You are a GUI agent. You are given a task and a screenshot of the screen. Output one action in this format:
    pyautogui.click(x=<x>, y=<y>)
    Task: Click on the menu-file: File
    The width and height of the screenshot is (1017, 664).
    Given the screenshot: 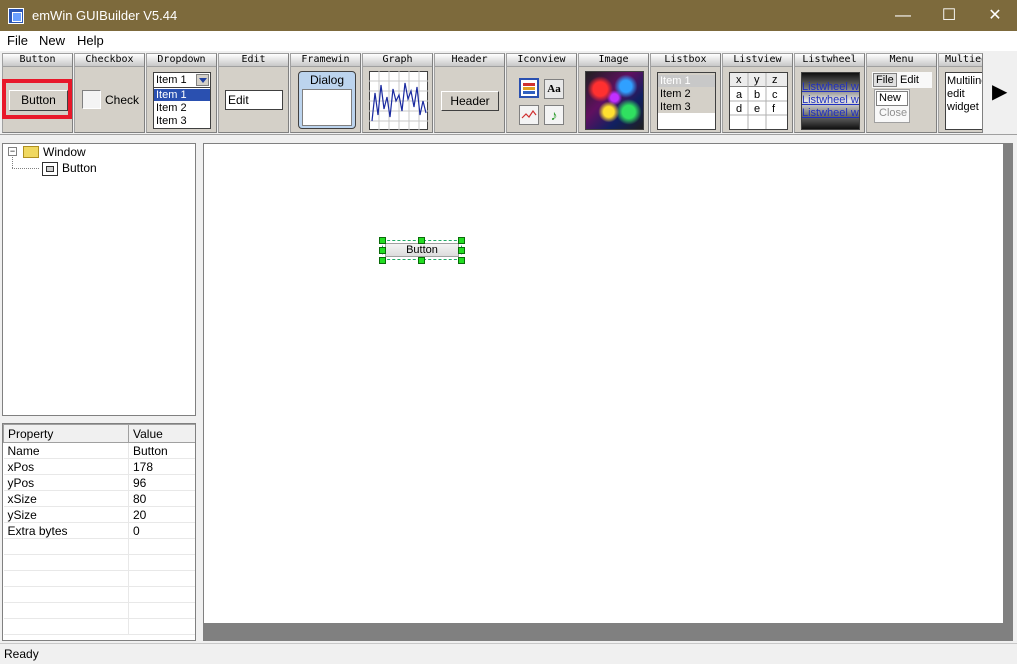 What is the action you would take?
    pyautogui.click(x=17, y=40)
    